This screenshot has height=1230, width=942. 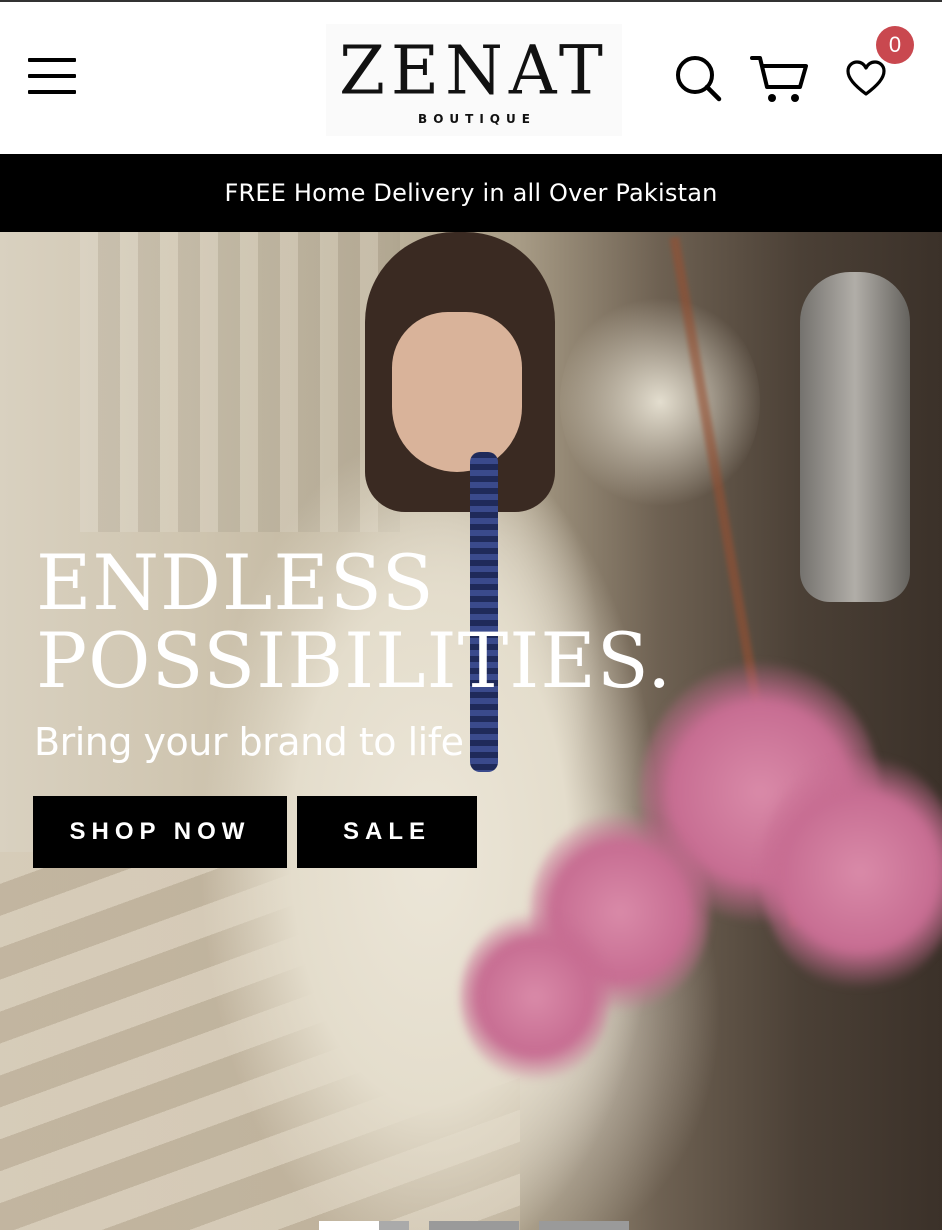 What do you see at coordinates (354, 660) in the screenshot?
I see `hero-title-line: POSSIBILITIES.` at bounding box center [354, 660].